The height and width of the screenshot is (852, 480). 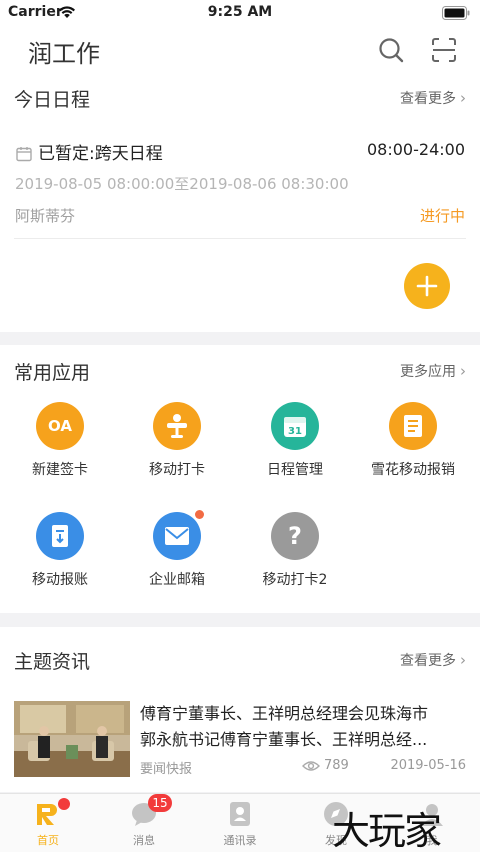 I want to click on app-label: 移动打卡2, so click(x=295, y=580).